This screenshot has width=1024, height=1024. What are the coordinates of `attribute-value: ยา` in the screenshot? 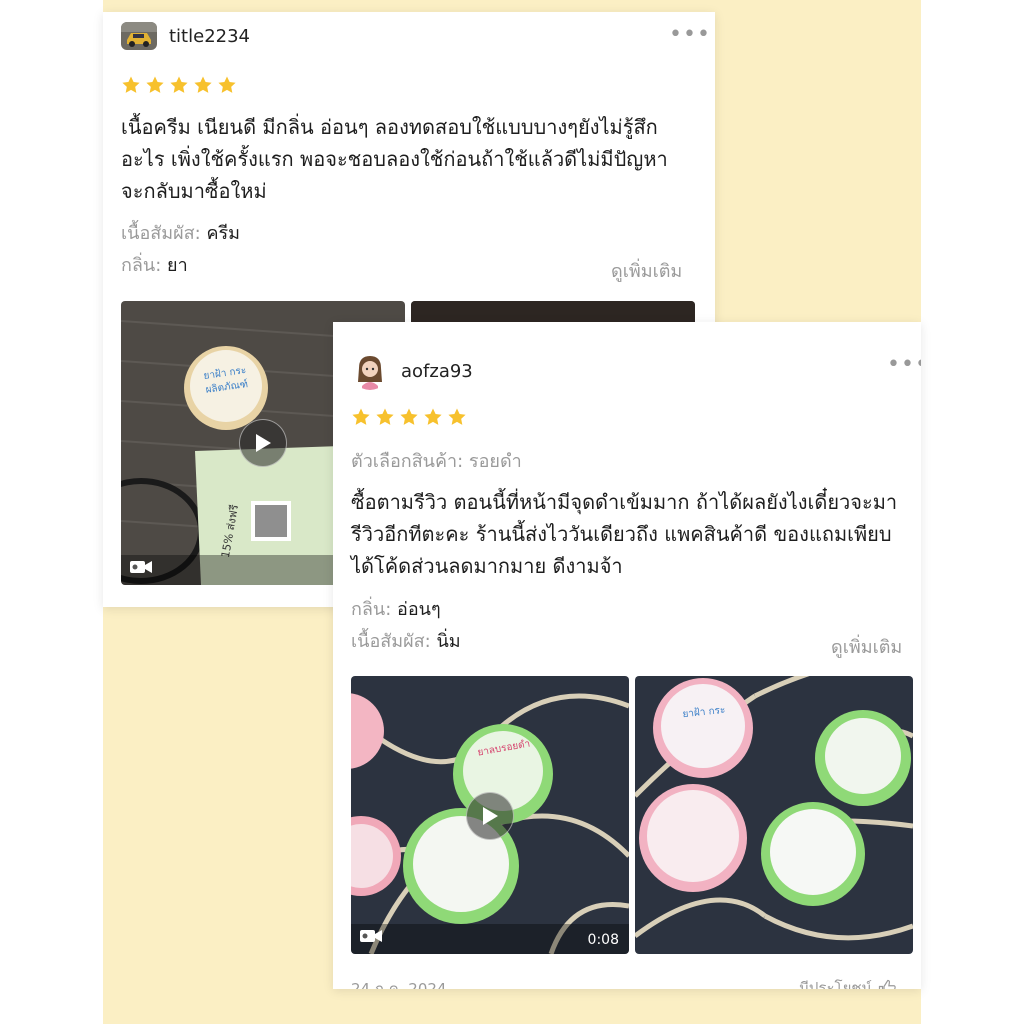 It's located at (177, 265).